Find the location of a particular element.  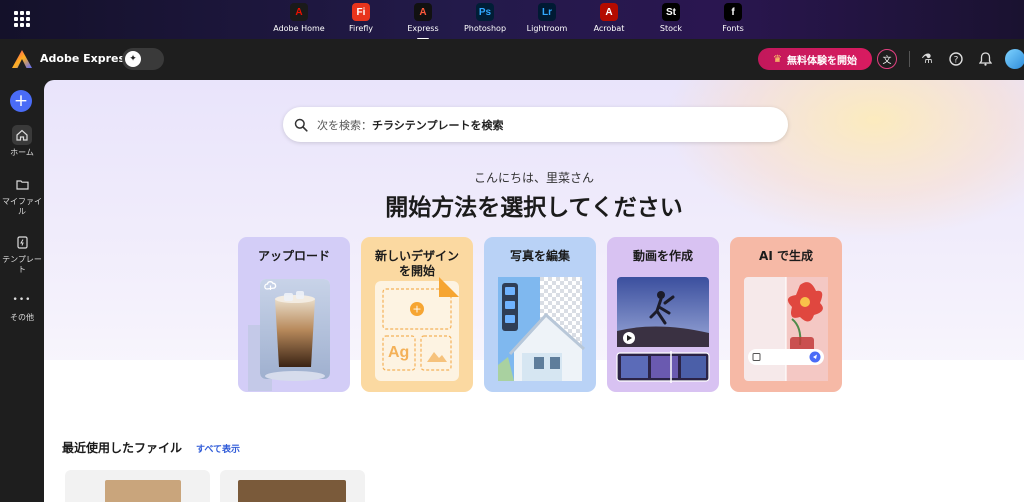

app-express: A Express is located at coordinates (423, 21).